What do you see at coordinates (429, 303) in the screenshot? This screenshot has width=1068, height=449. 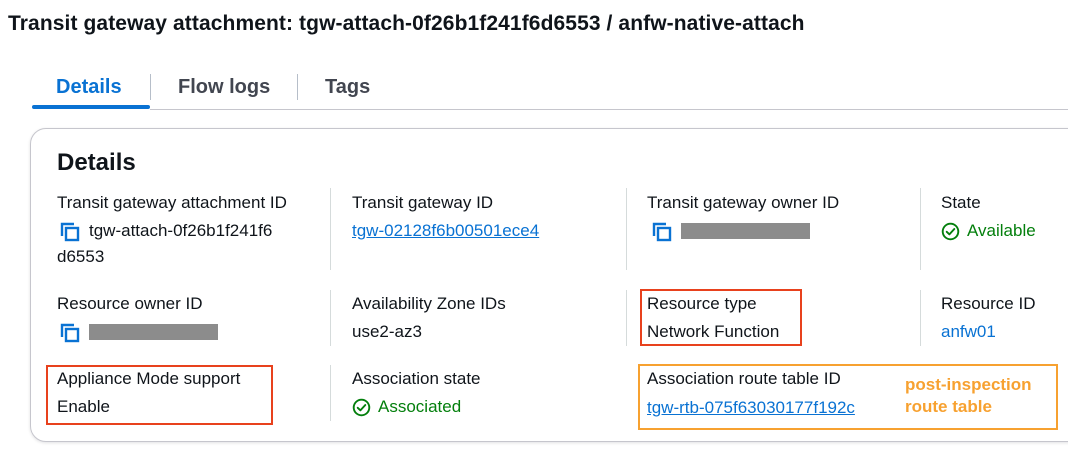 I see `az-ids-label: Availability Zone IDs` at bounding box center [429, 303].